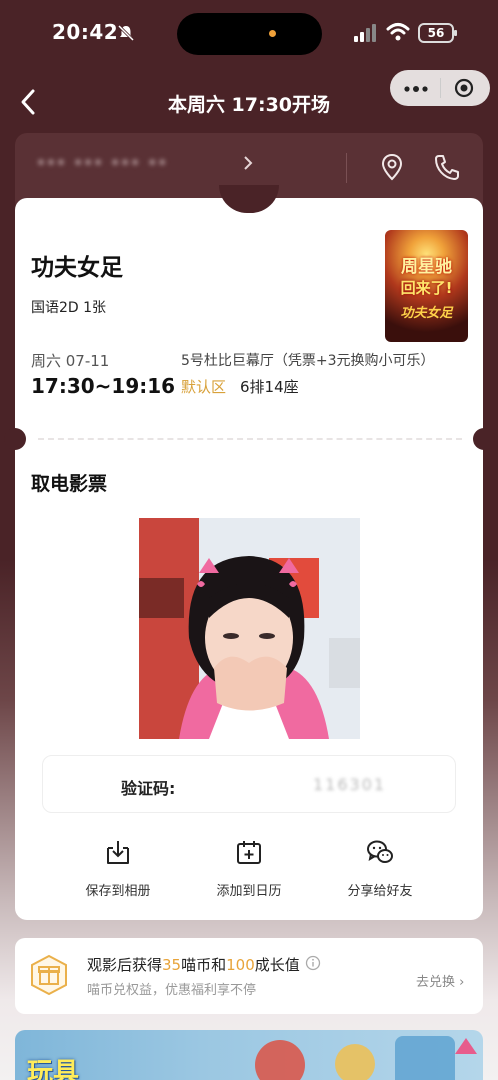 Image resolution: width=498 pixels, height=1080 pixels. What do you see at coordinates (462, 982) in the screenshot?
I see `chevron-right-icon: ›` at bounding box center [462, 982].